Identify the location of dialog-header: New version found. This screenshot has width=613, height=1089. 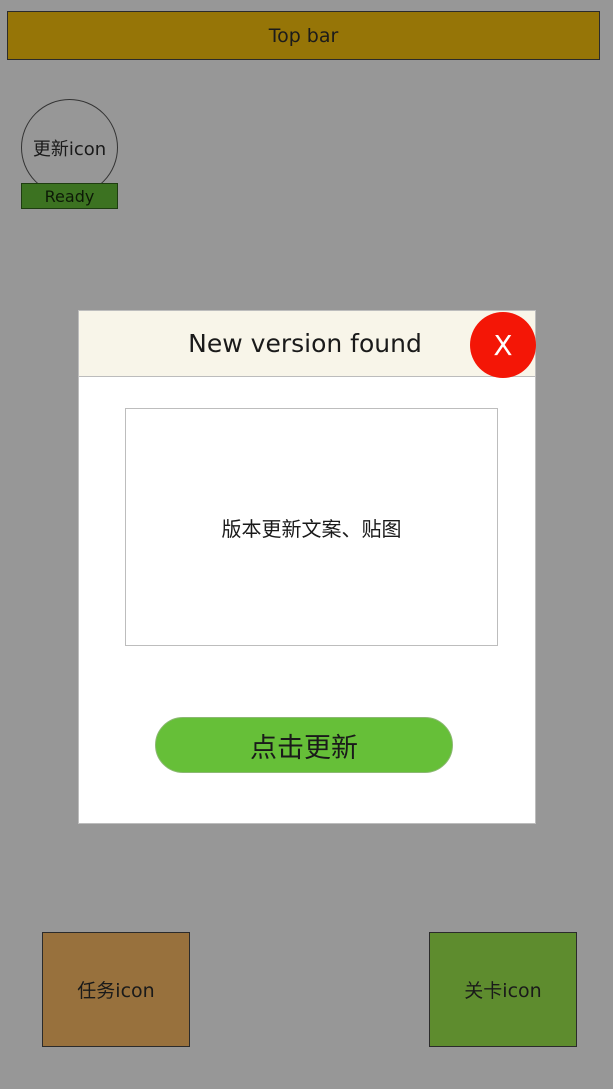
(307, 344).